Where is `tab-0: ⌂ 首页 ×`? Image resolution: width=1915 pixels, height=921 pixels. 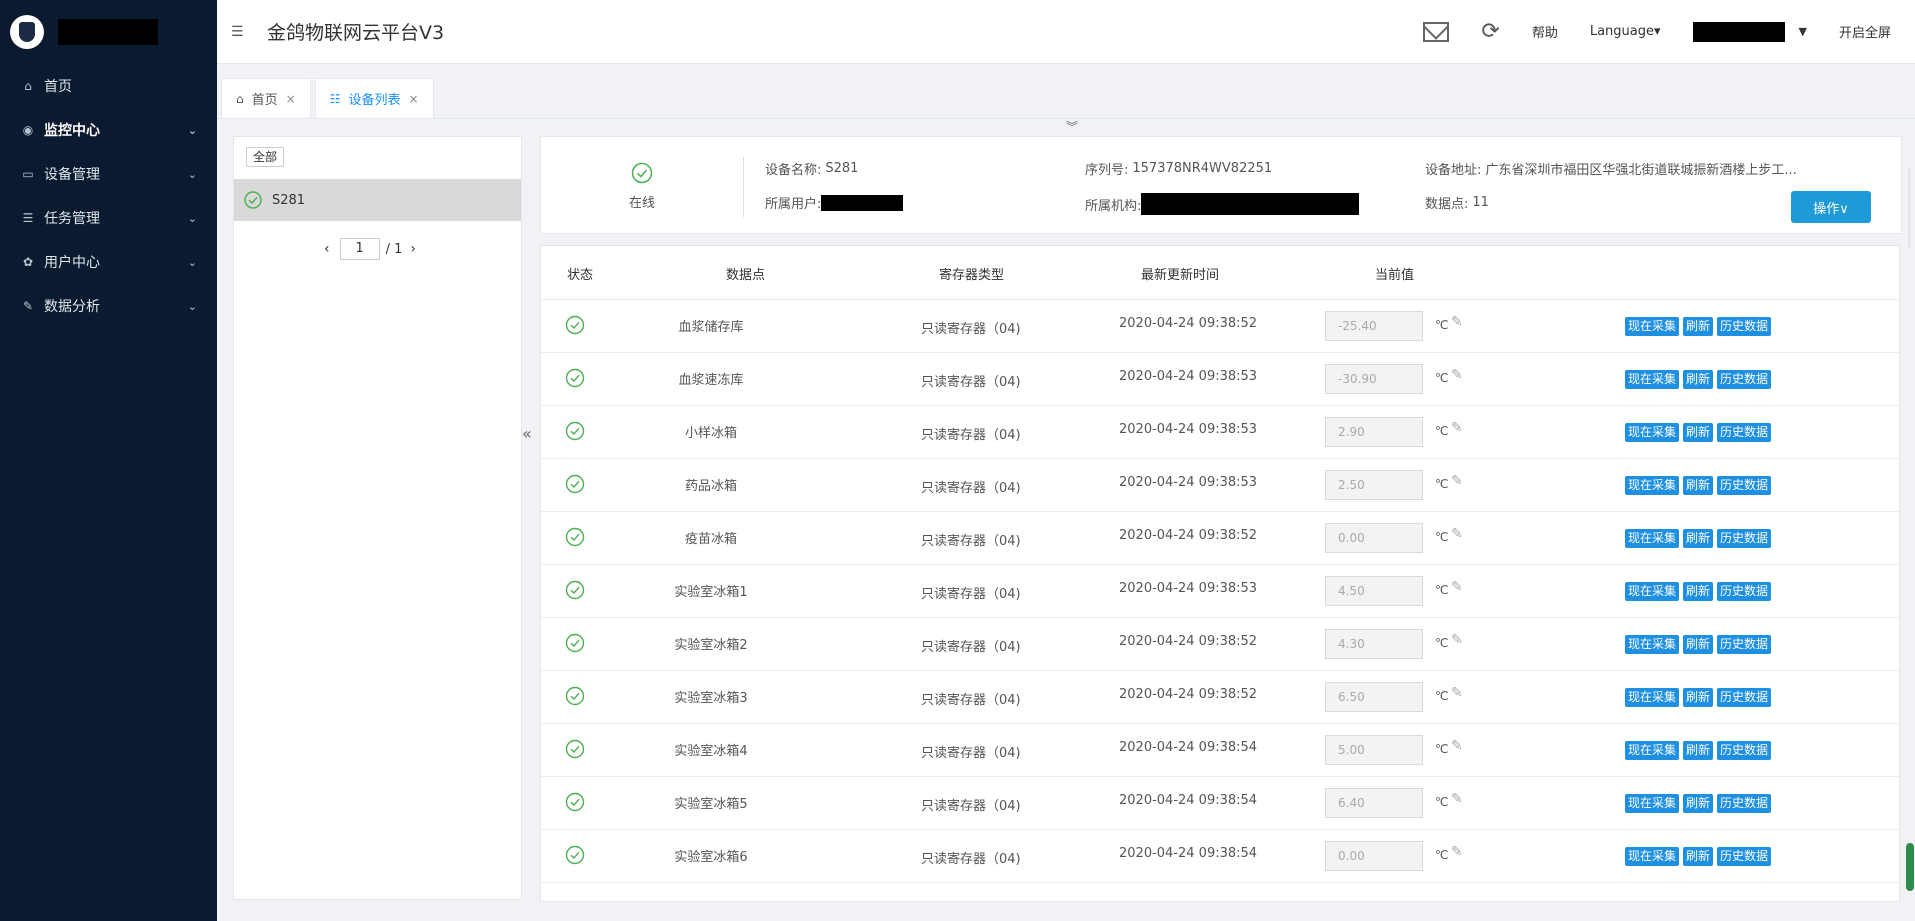 tab-0: ⌂ 首页 × is located at coordinates (266, 98).